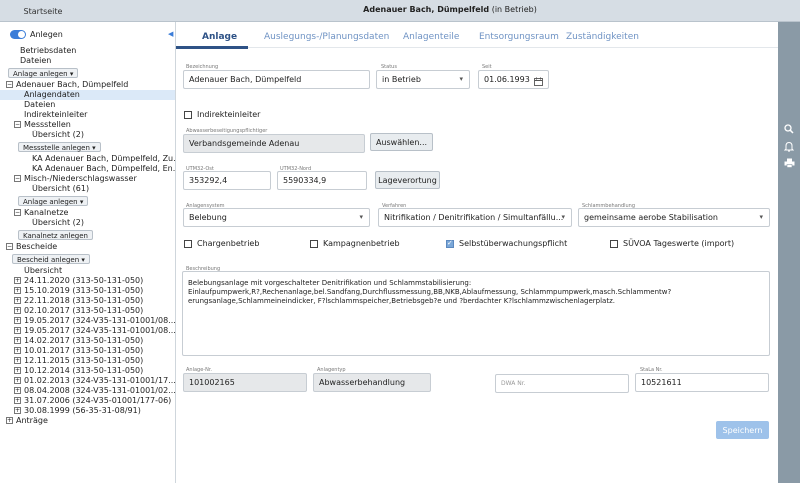 Image resolution: width=800 pixels, height=483 pixels. I want to click on anlegen-toggle-row: Anlegen, so click(36, 34).